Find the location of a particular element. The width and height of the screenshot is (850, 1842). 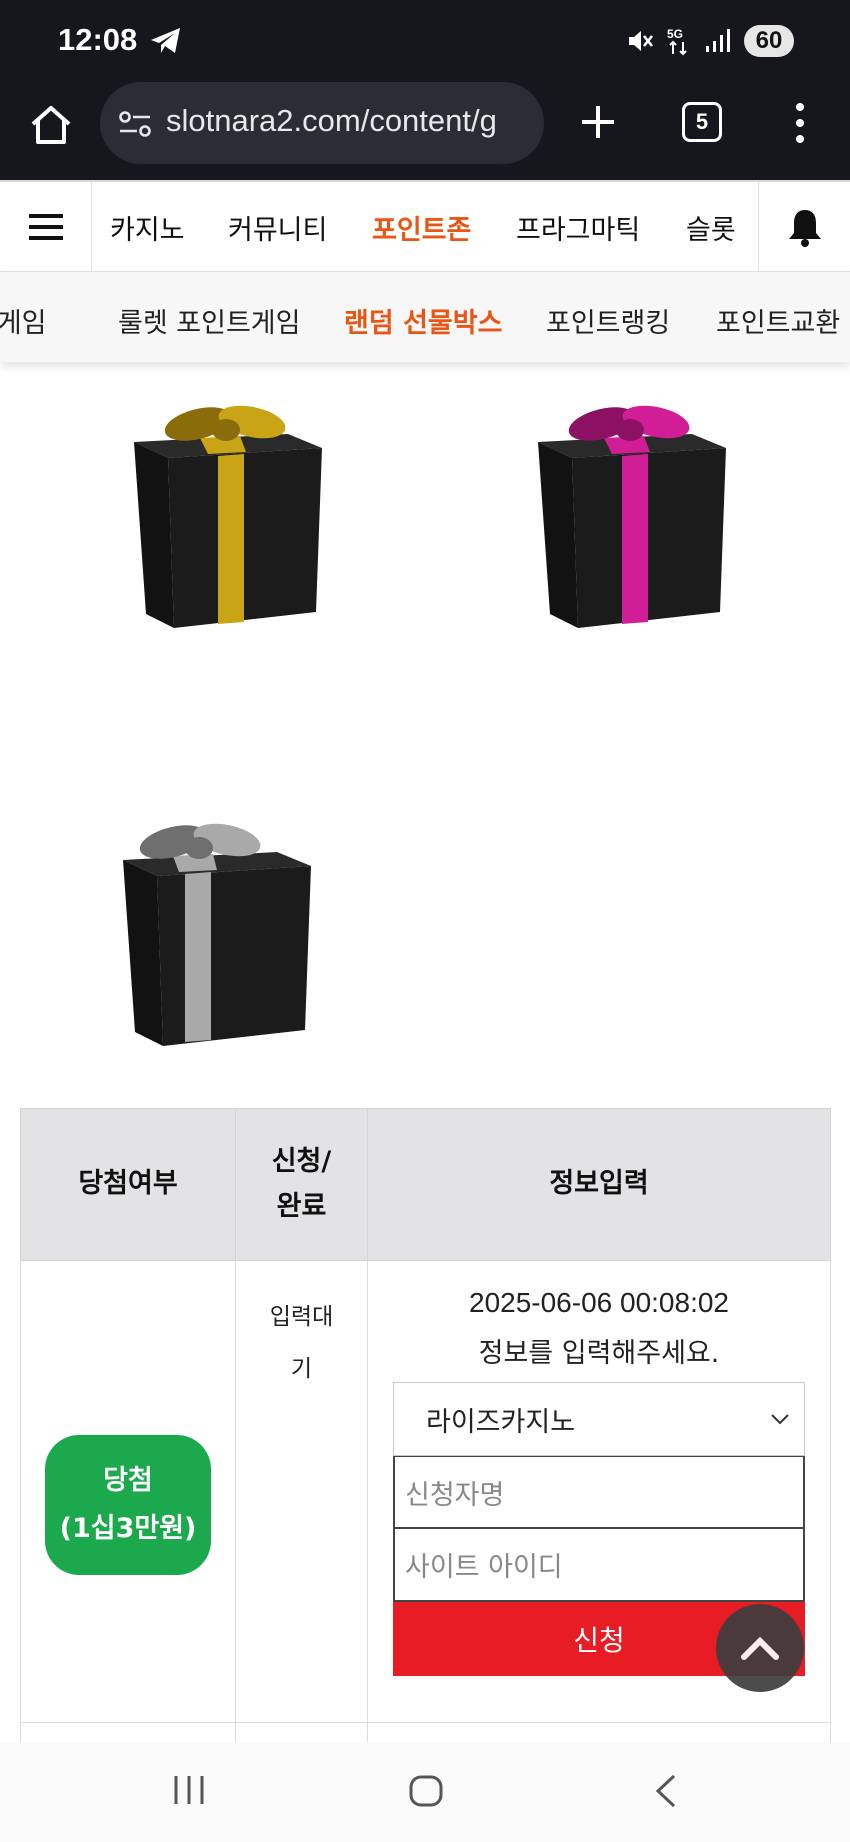

telegram-icon is located at coordinates (165, 40).